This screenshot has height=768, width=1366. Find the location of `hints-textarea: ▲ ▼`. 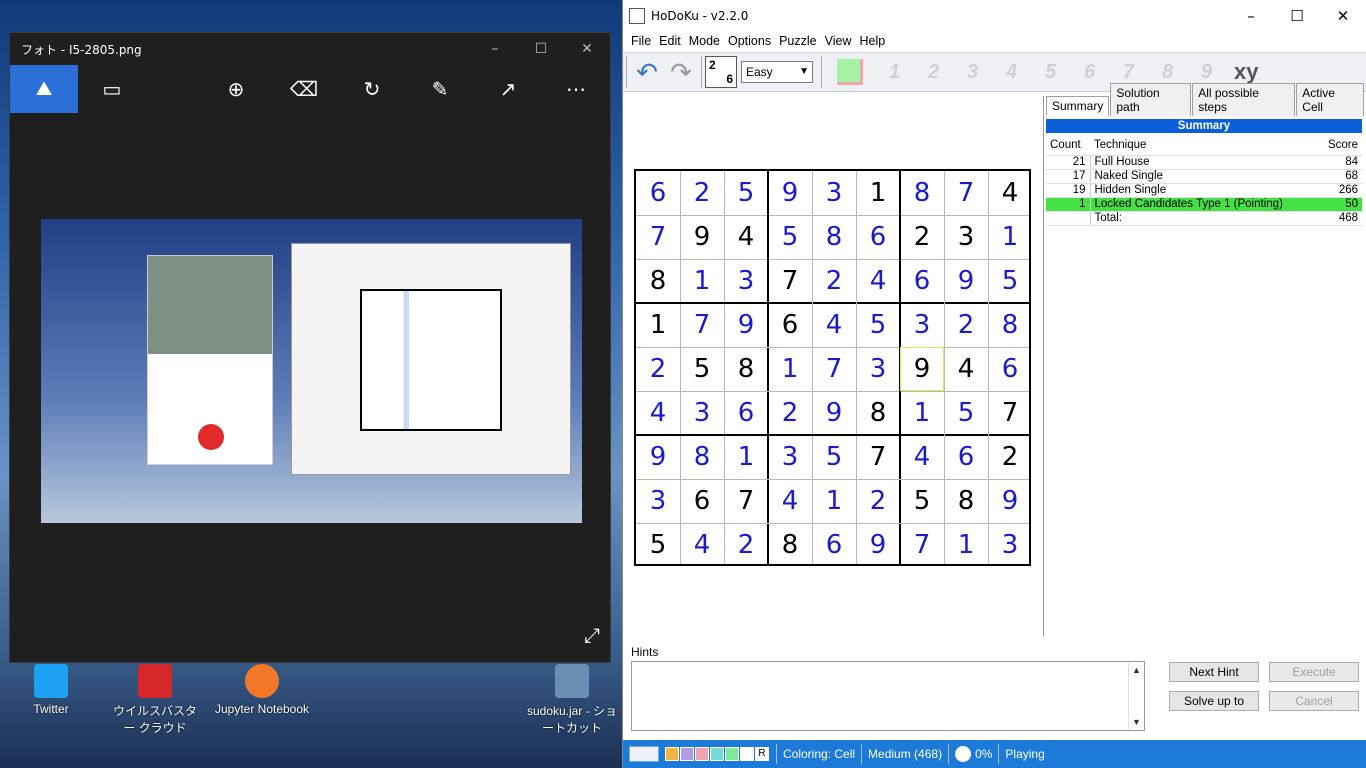

hints-textarea: ▲ ▼ is located at coordinates (888, 696).